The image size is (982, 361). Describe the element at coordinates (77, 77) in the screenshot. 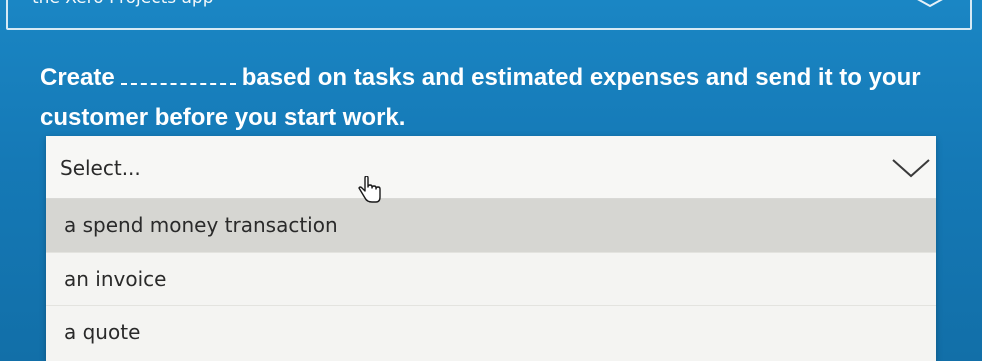

I see `question-before-blank: Create` at that location.